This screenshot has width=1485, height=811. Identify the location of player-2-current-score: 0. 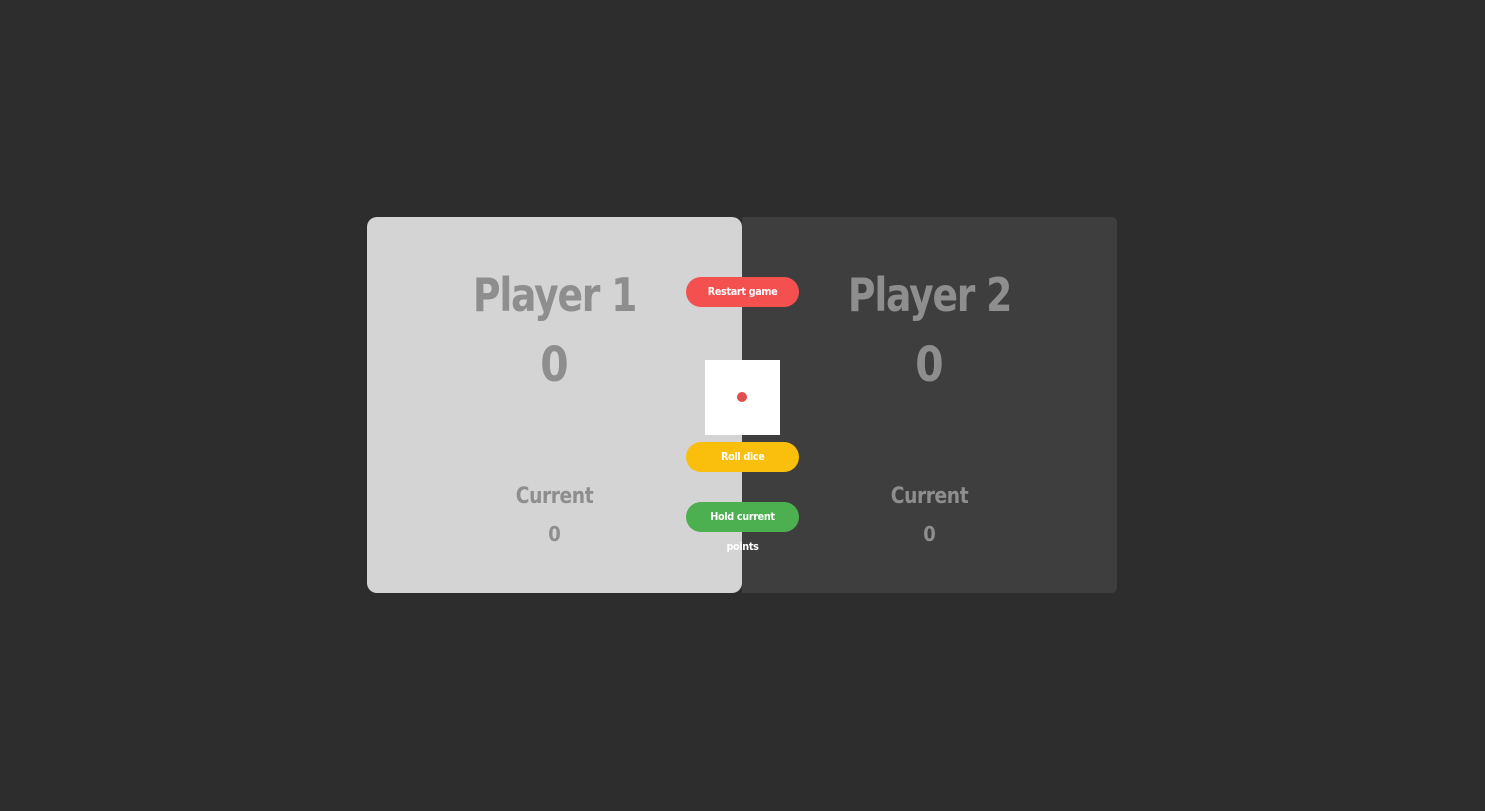
(929, 534).